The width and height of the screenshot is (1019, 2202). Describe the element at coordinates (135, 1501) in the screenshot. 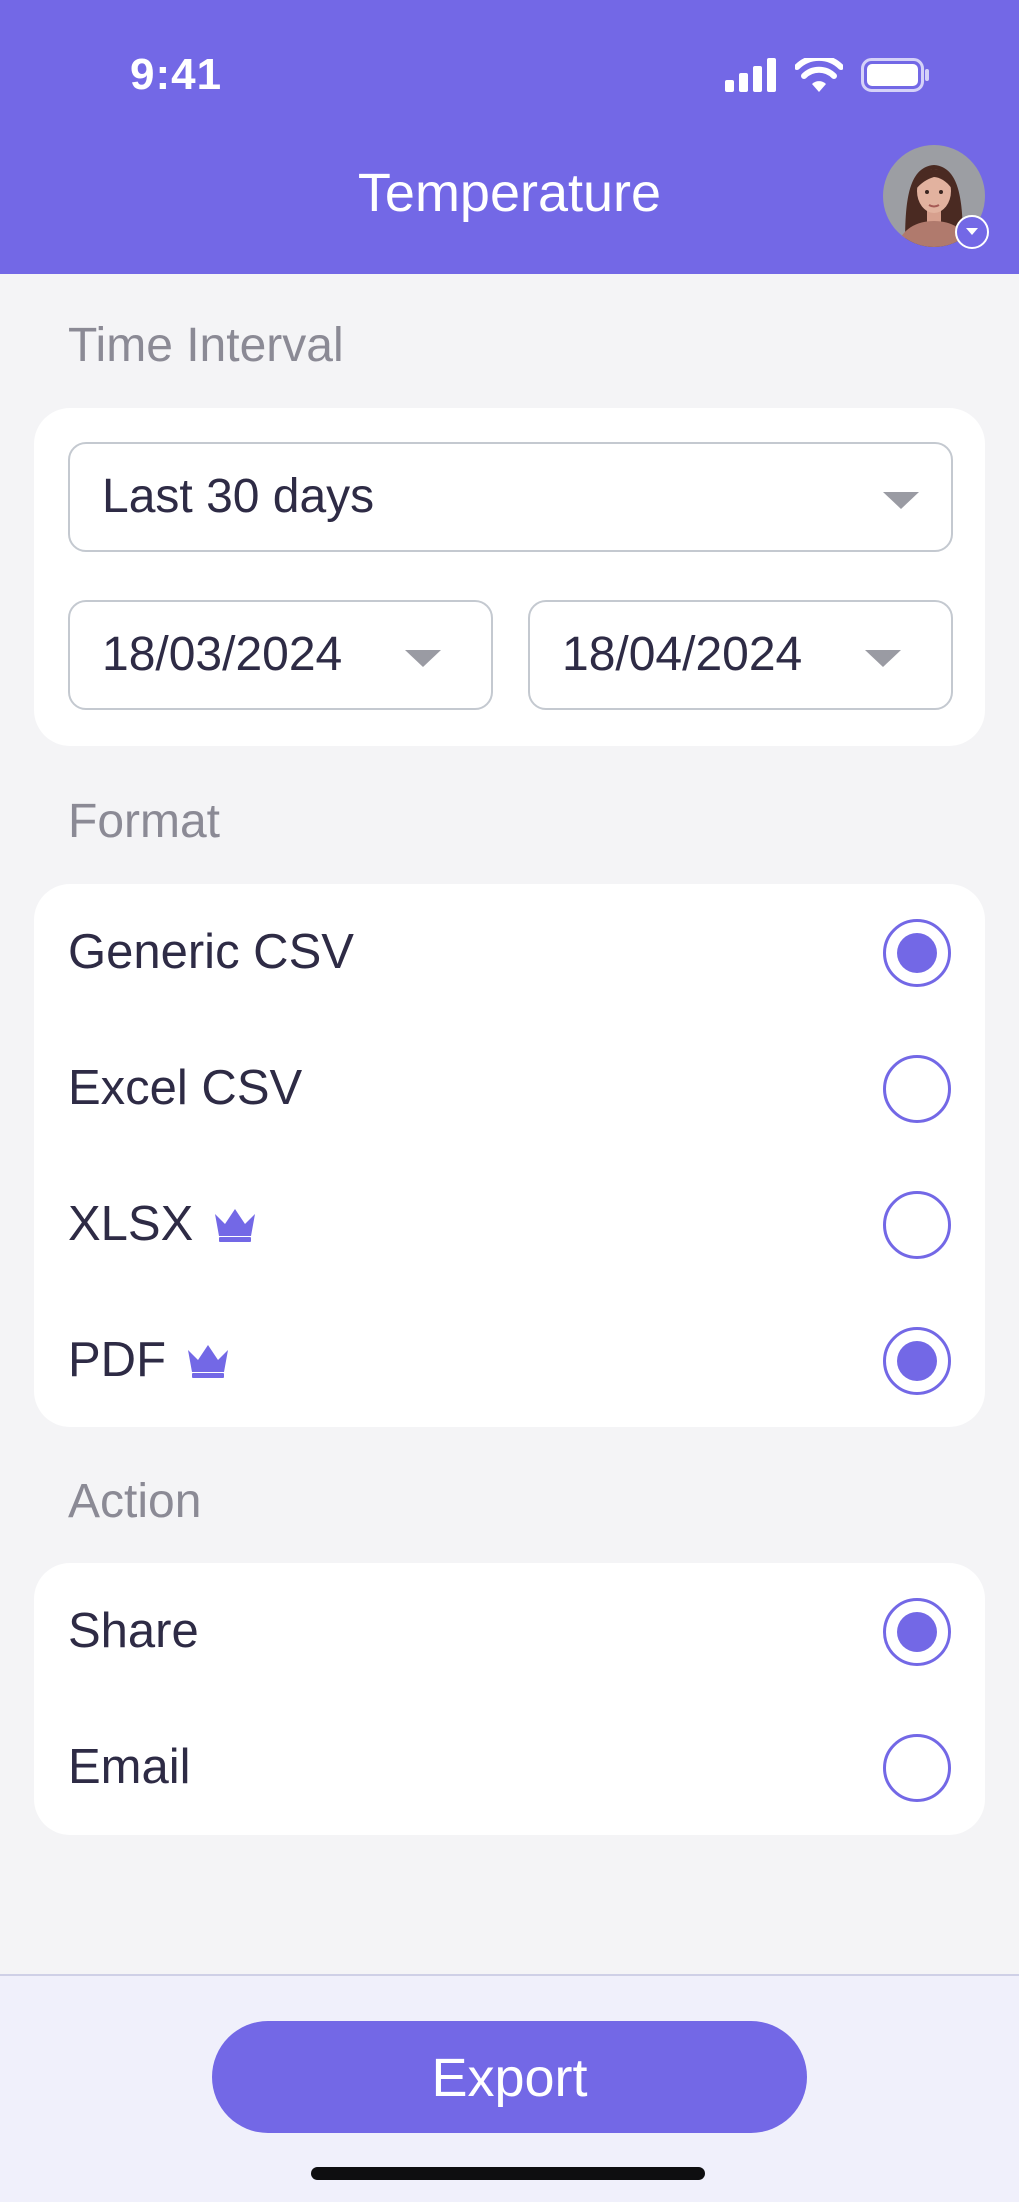

I see `action-label: Action` at that location.